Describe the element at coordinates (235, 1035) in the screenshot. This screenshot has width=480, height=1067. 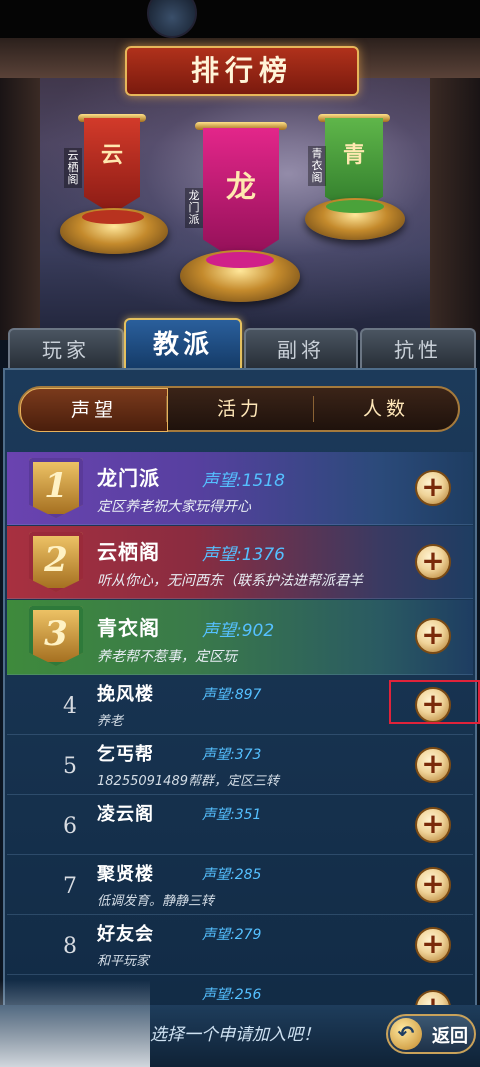
I see `join-hint: 选择一个申请加入吧！` at that location.